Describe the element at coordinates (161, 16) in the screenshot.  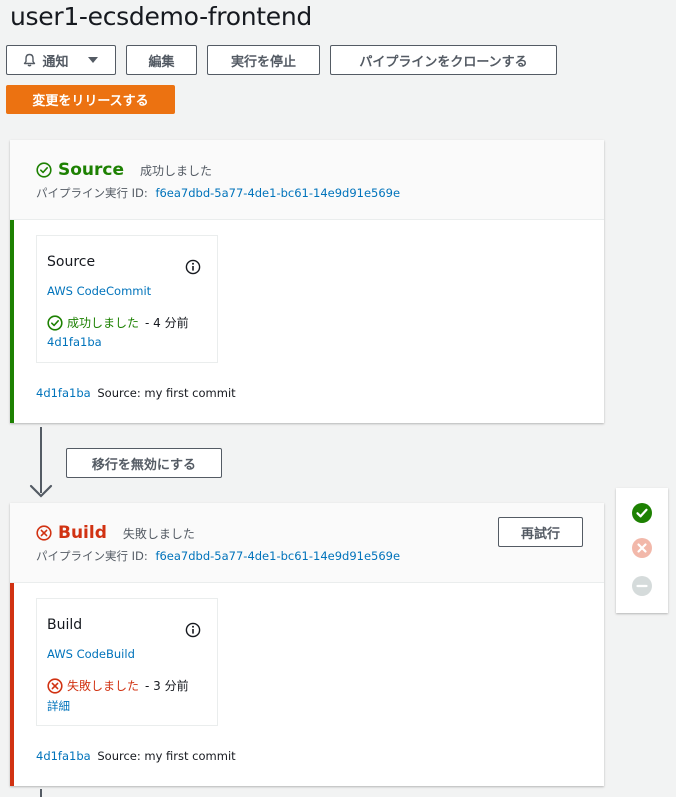
I see `page-title: user1-ecsdemo-frontend` at that location.